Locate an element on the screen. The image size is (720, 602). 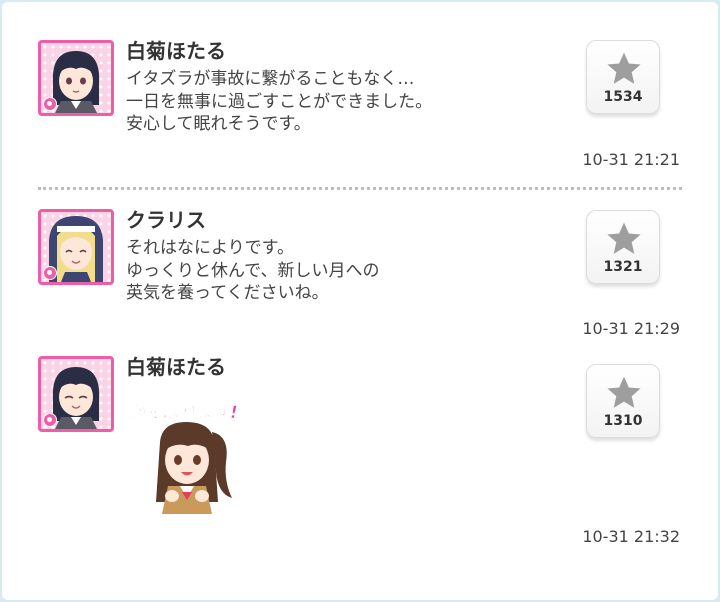
like-button: 1534 is located at coordinates (623, 77).